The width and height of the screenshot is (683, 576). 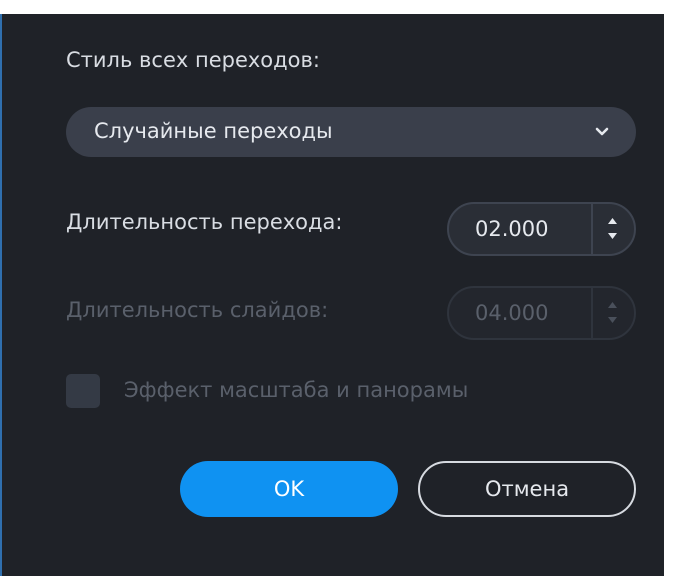 What do you see at coordinates (602, 131) in the screenshot?
I see `chevron-down-icon` at bounding box center [602, 131].